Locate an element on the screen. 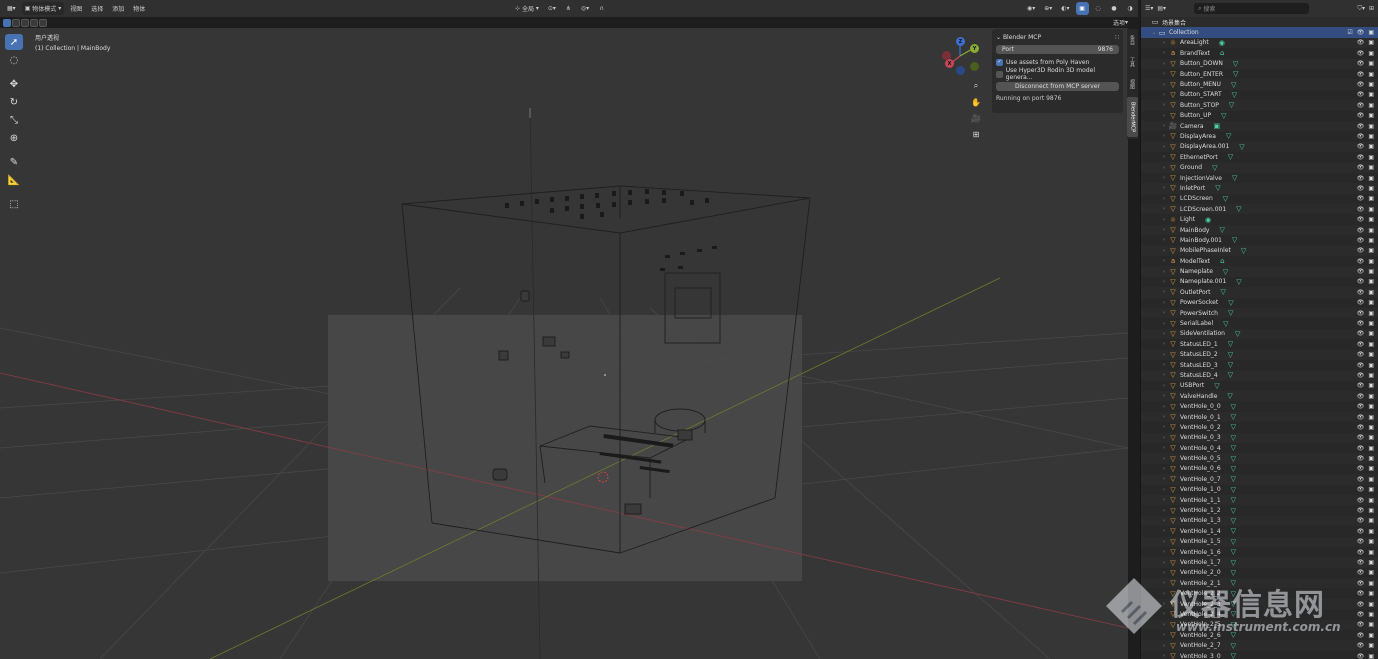 The height and width of the screenshot is (659, 1378). outliner-item-row: › ▽ InjectionValve ▽ 👁 ▣ is located at coordinates (1259, 178).